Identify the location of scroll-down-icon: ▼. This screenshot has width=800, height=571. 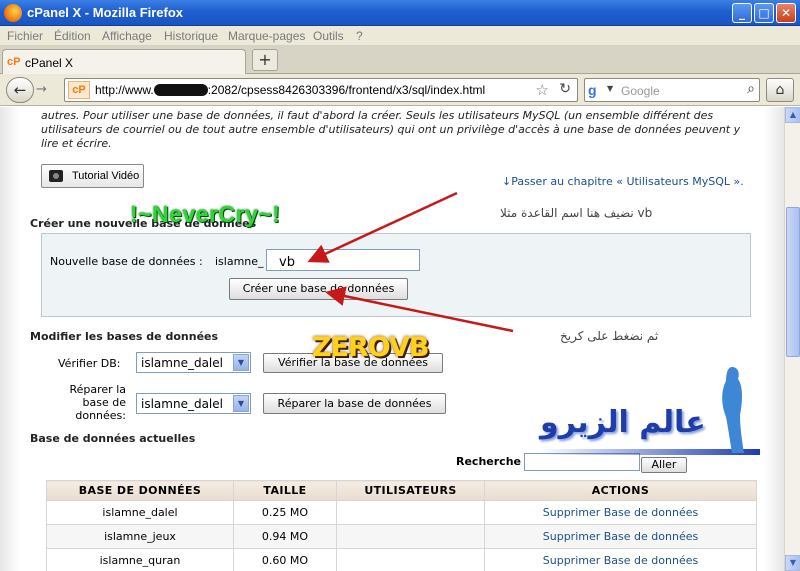
(792, 563).